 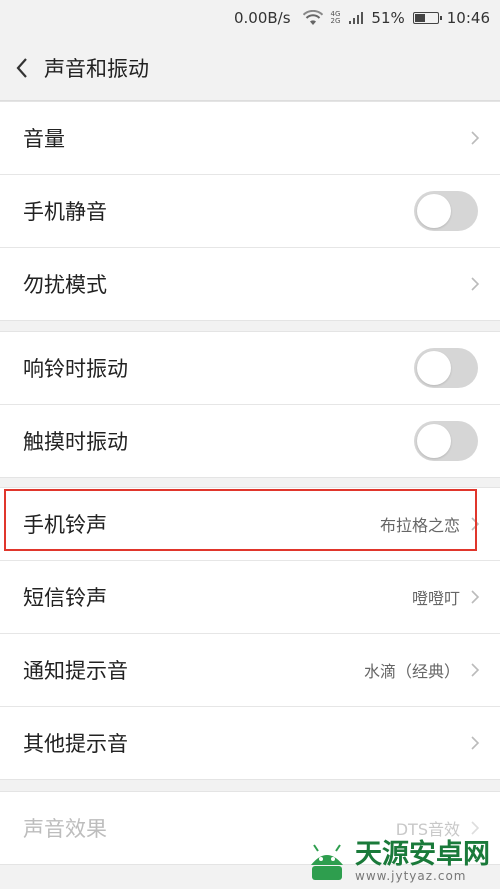 I want to click on page-title: 声音和振动, so click(x=96, y=69).